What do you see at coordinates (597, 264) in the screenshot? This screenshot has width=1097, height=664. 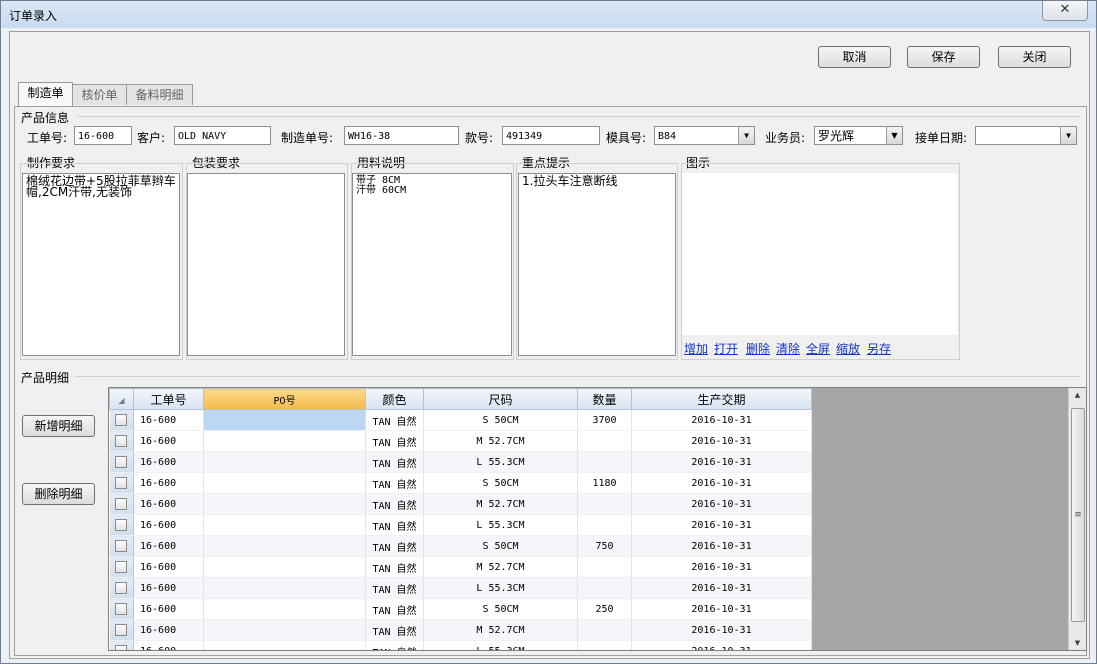 I see `key-notes-textarea: 1.拉头车注意断线` at bounding box center [597, 264].